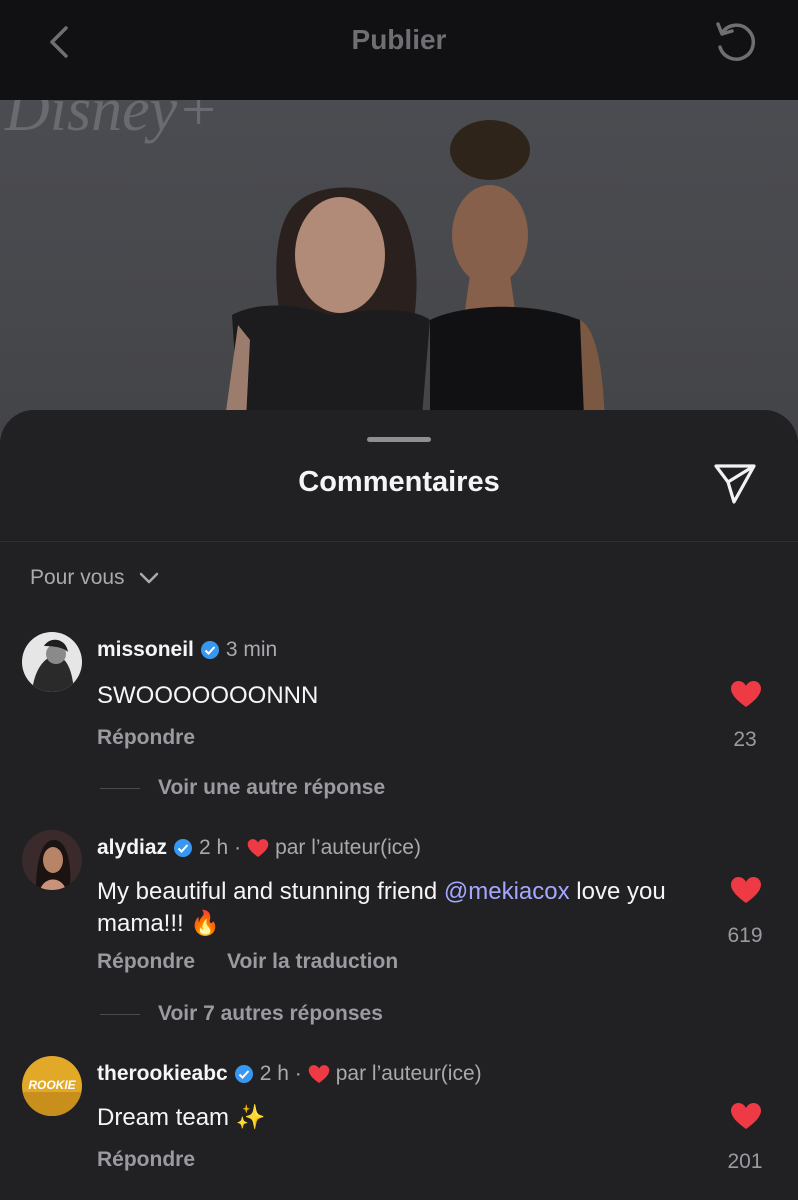 Image resolution: width=798 pixels, height=1200 pixels. Describe the element at coordinates (270, 891) in the screenshot. I see `comment-text-part: My beautiful and stunning friend` at that location.